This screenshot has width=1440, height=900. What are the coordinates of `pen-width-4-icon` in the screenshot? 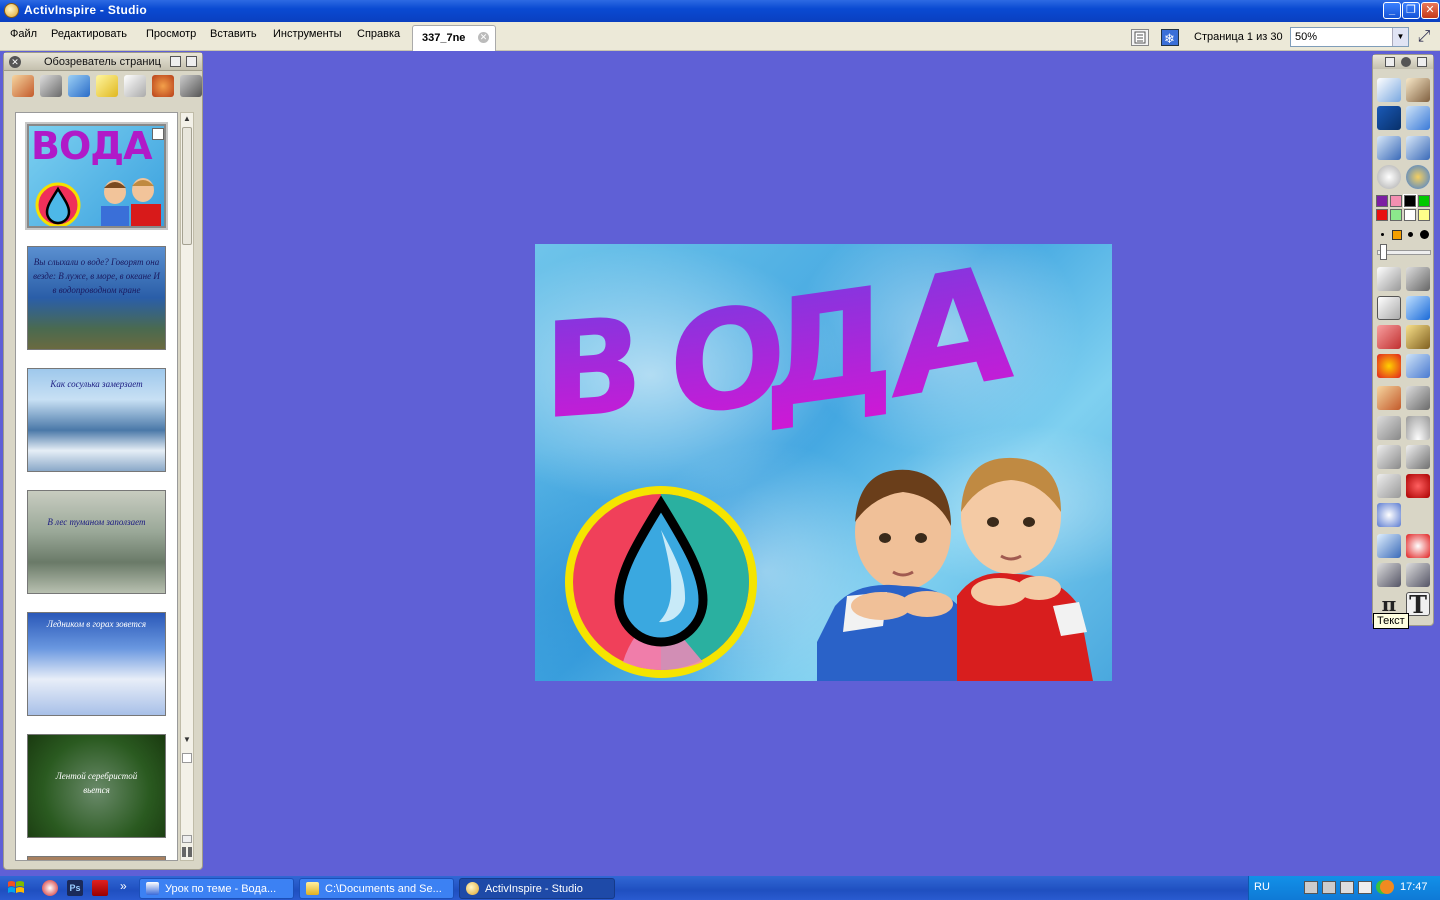 It's located at (1424, 234).